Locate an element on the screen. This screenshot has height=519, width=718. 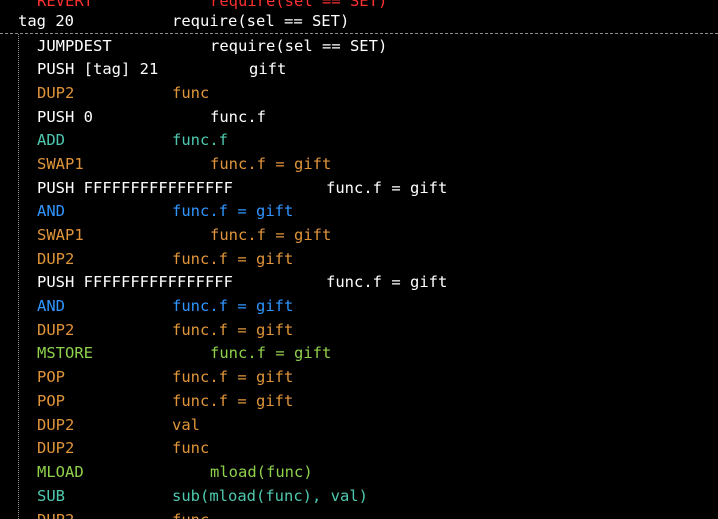
source-snippet: gift is located at coordinates (268, 69).